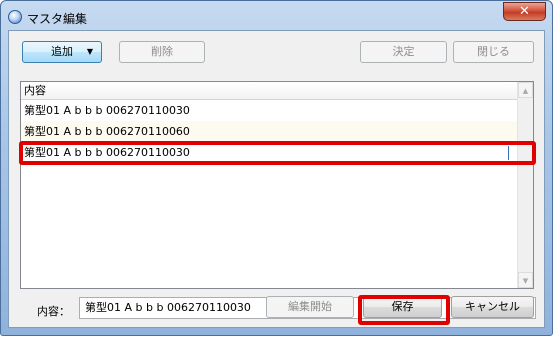 This screenshot has width=555, height=338. Describe the element at coordinates (525, 185) in the screenshot. I see `vertical-scrollbar: ▲ ▼` at that location.